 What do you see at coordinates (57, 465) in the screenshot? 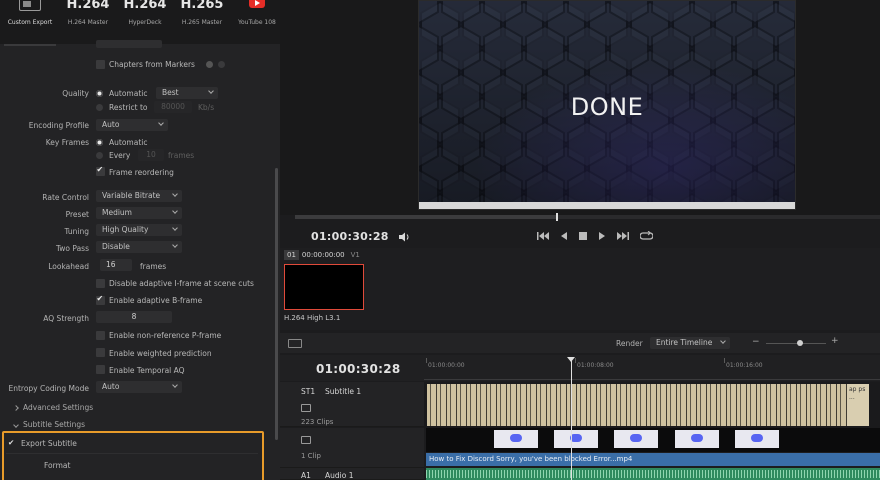
I see `format-label: Format` at bounding box center [57, 465].